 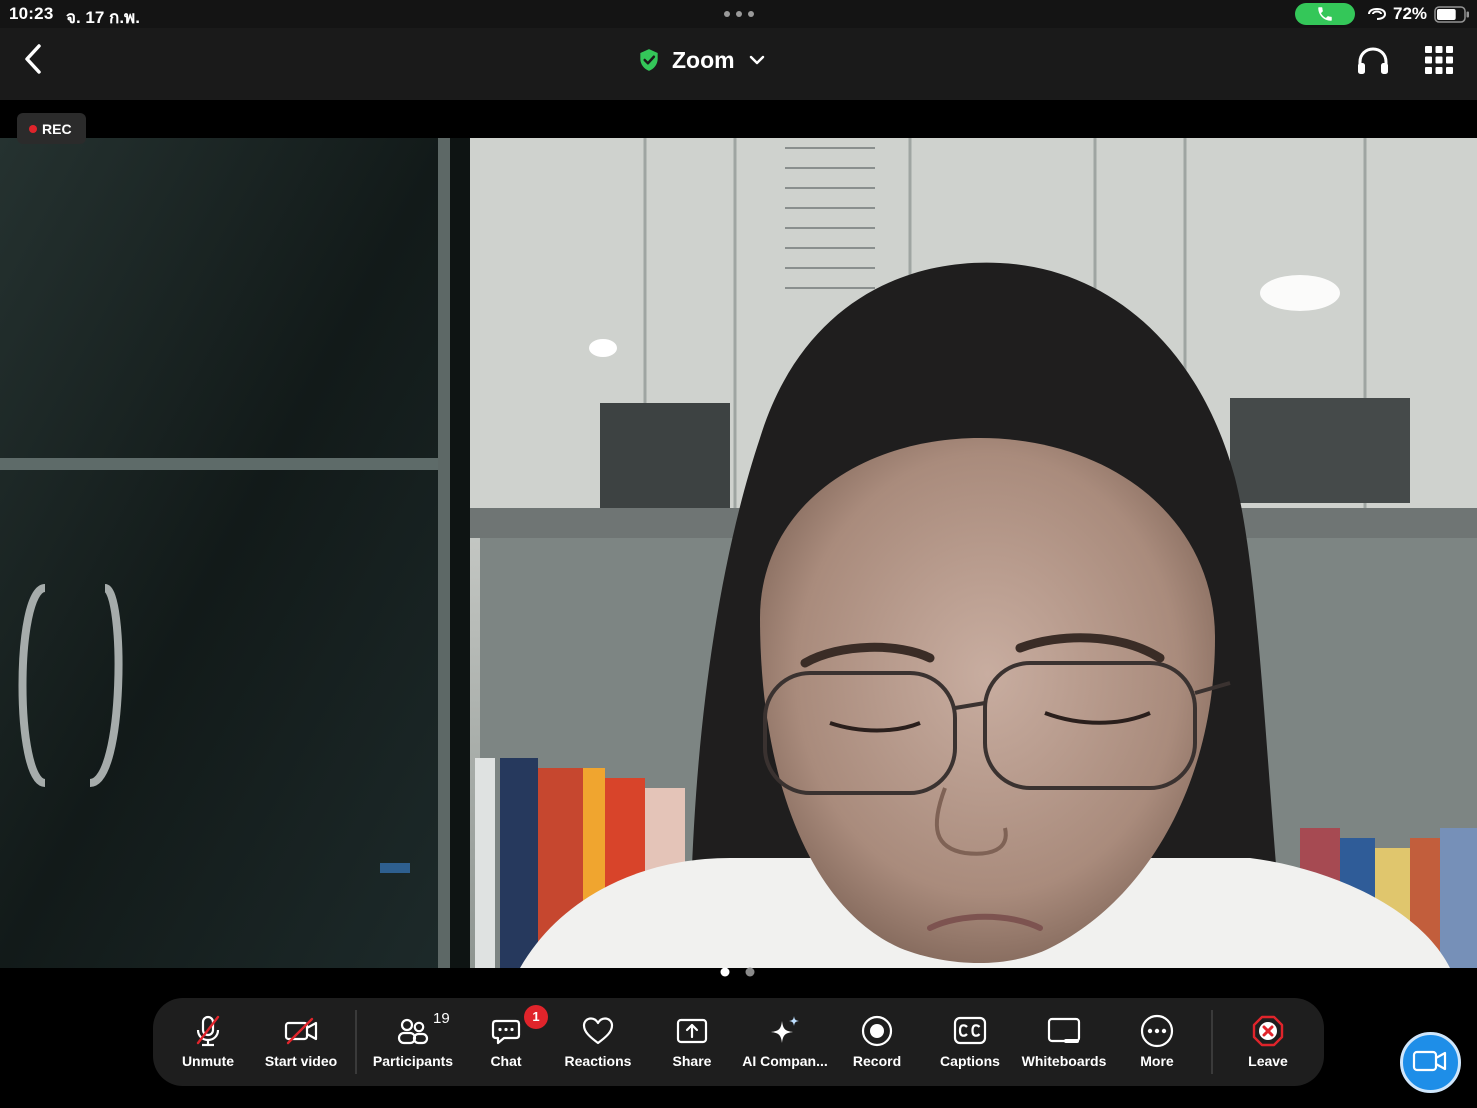 What do you see at coordinates (970, 1030) in the screenshot?
I see `closed-captions-icon` at bounding box center [970, 1030].